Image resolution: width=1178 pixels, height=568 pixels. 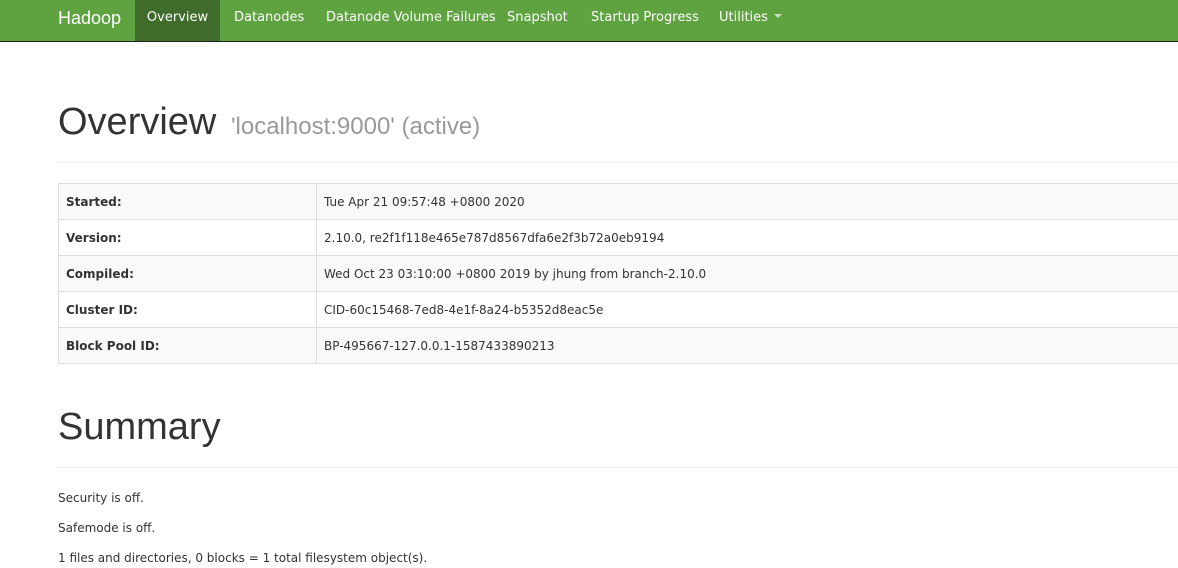 I want to click on row-value-cluster-id: CID-60c15468-7ed8-4e1f-8a24-b5352d8eac5e, so click(x=747, y=309).